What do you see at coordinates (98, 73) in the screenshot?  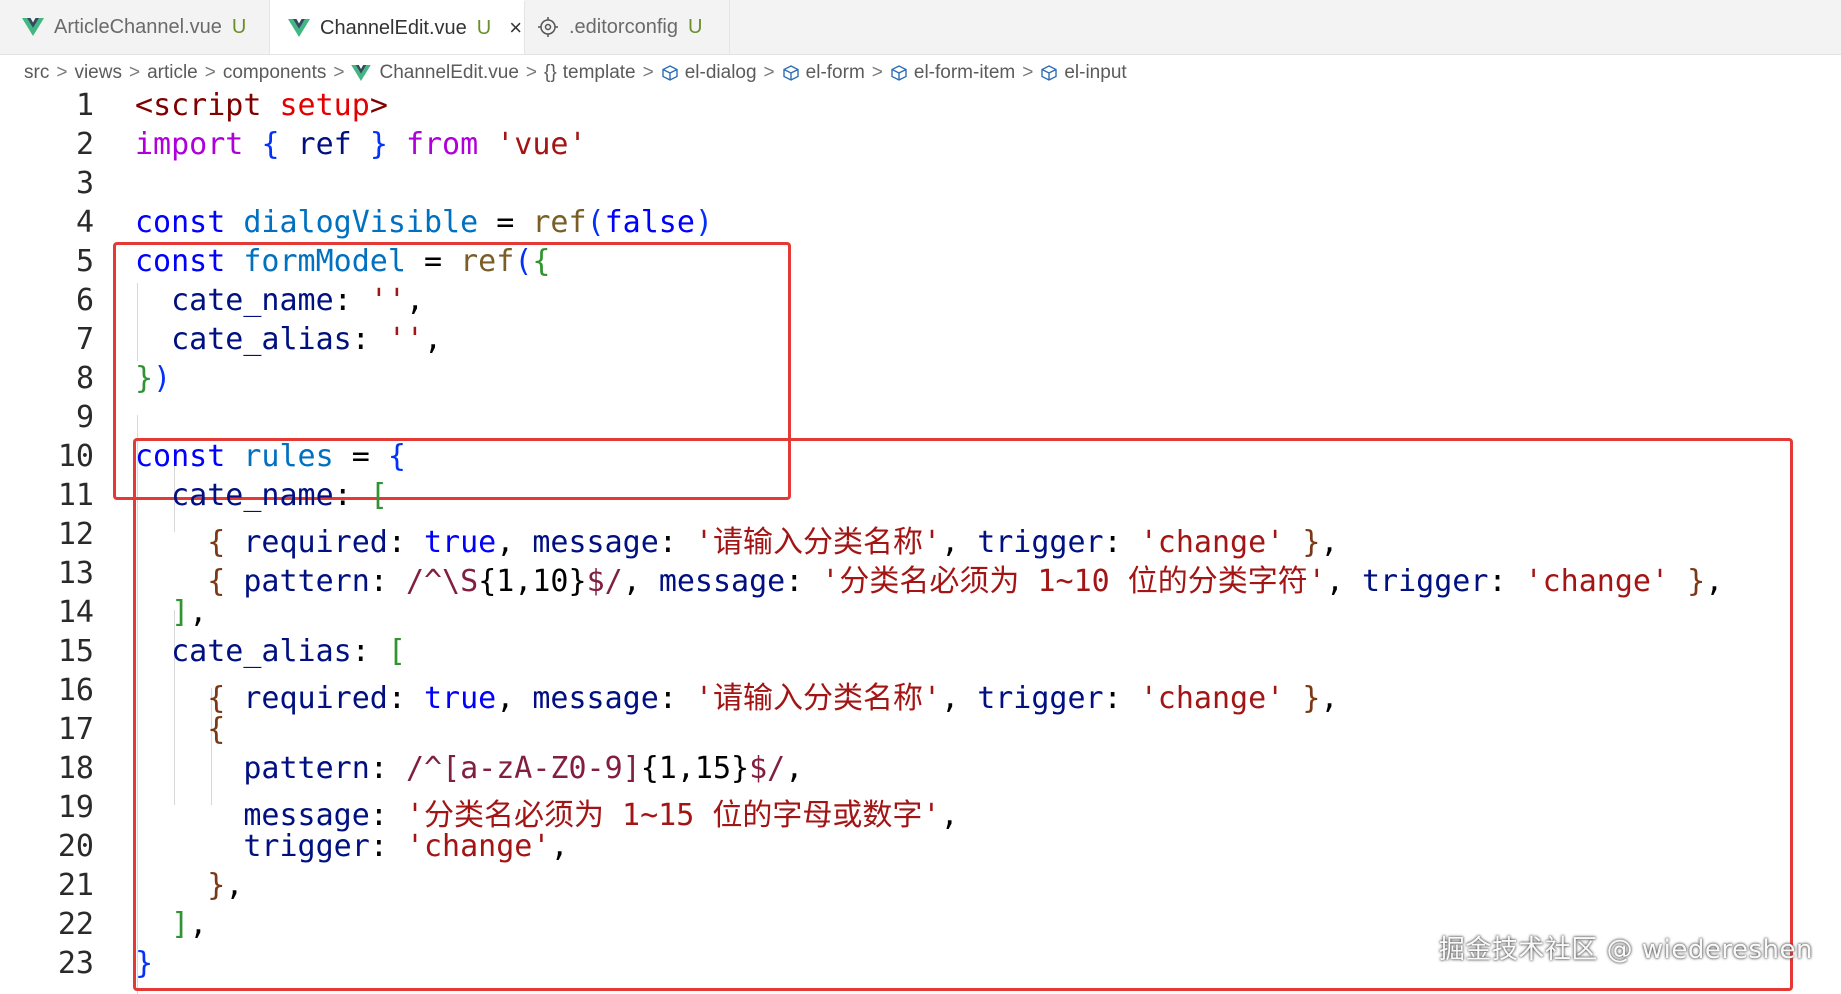 I see `breadcrumb-item: views` at bounding box center [98, 73].